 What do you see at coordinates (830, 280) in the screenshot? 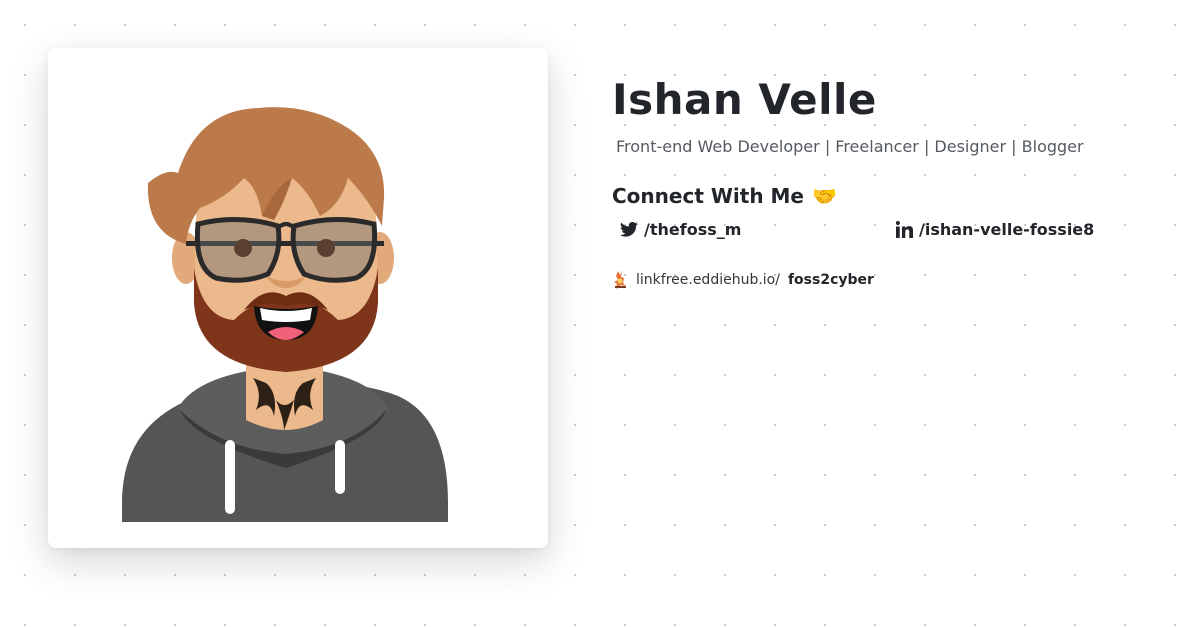
I see `linkfree-username: foss2cyber` at bounding box center [830, 280].